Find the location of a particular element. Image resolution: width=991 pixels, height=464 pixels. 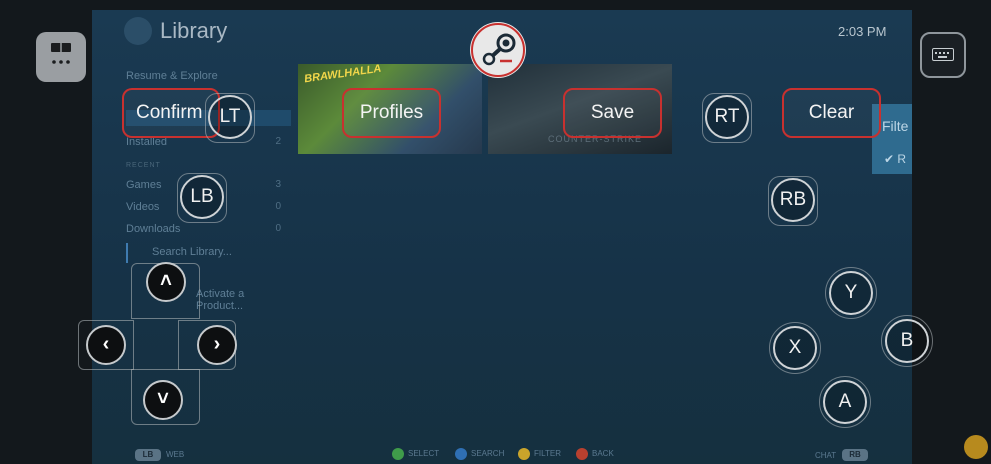

hint-label: FILTER is located at coordinates (547, 454).